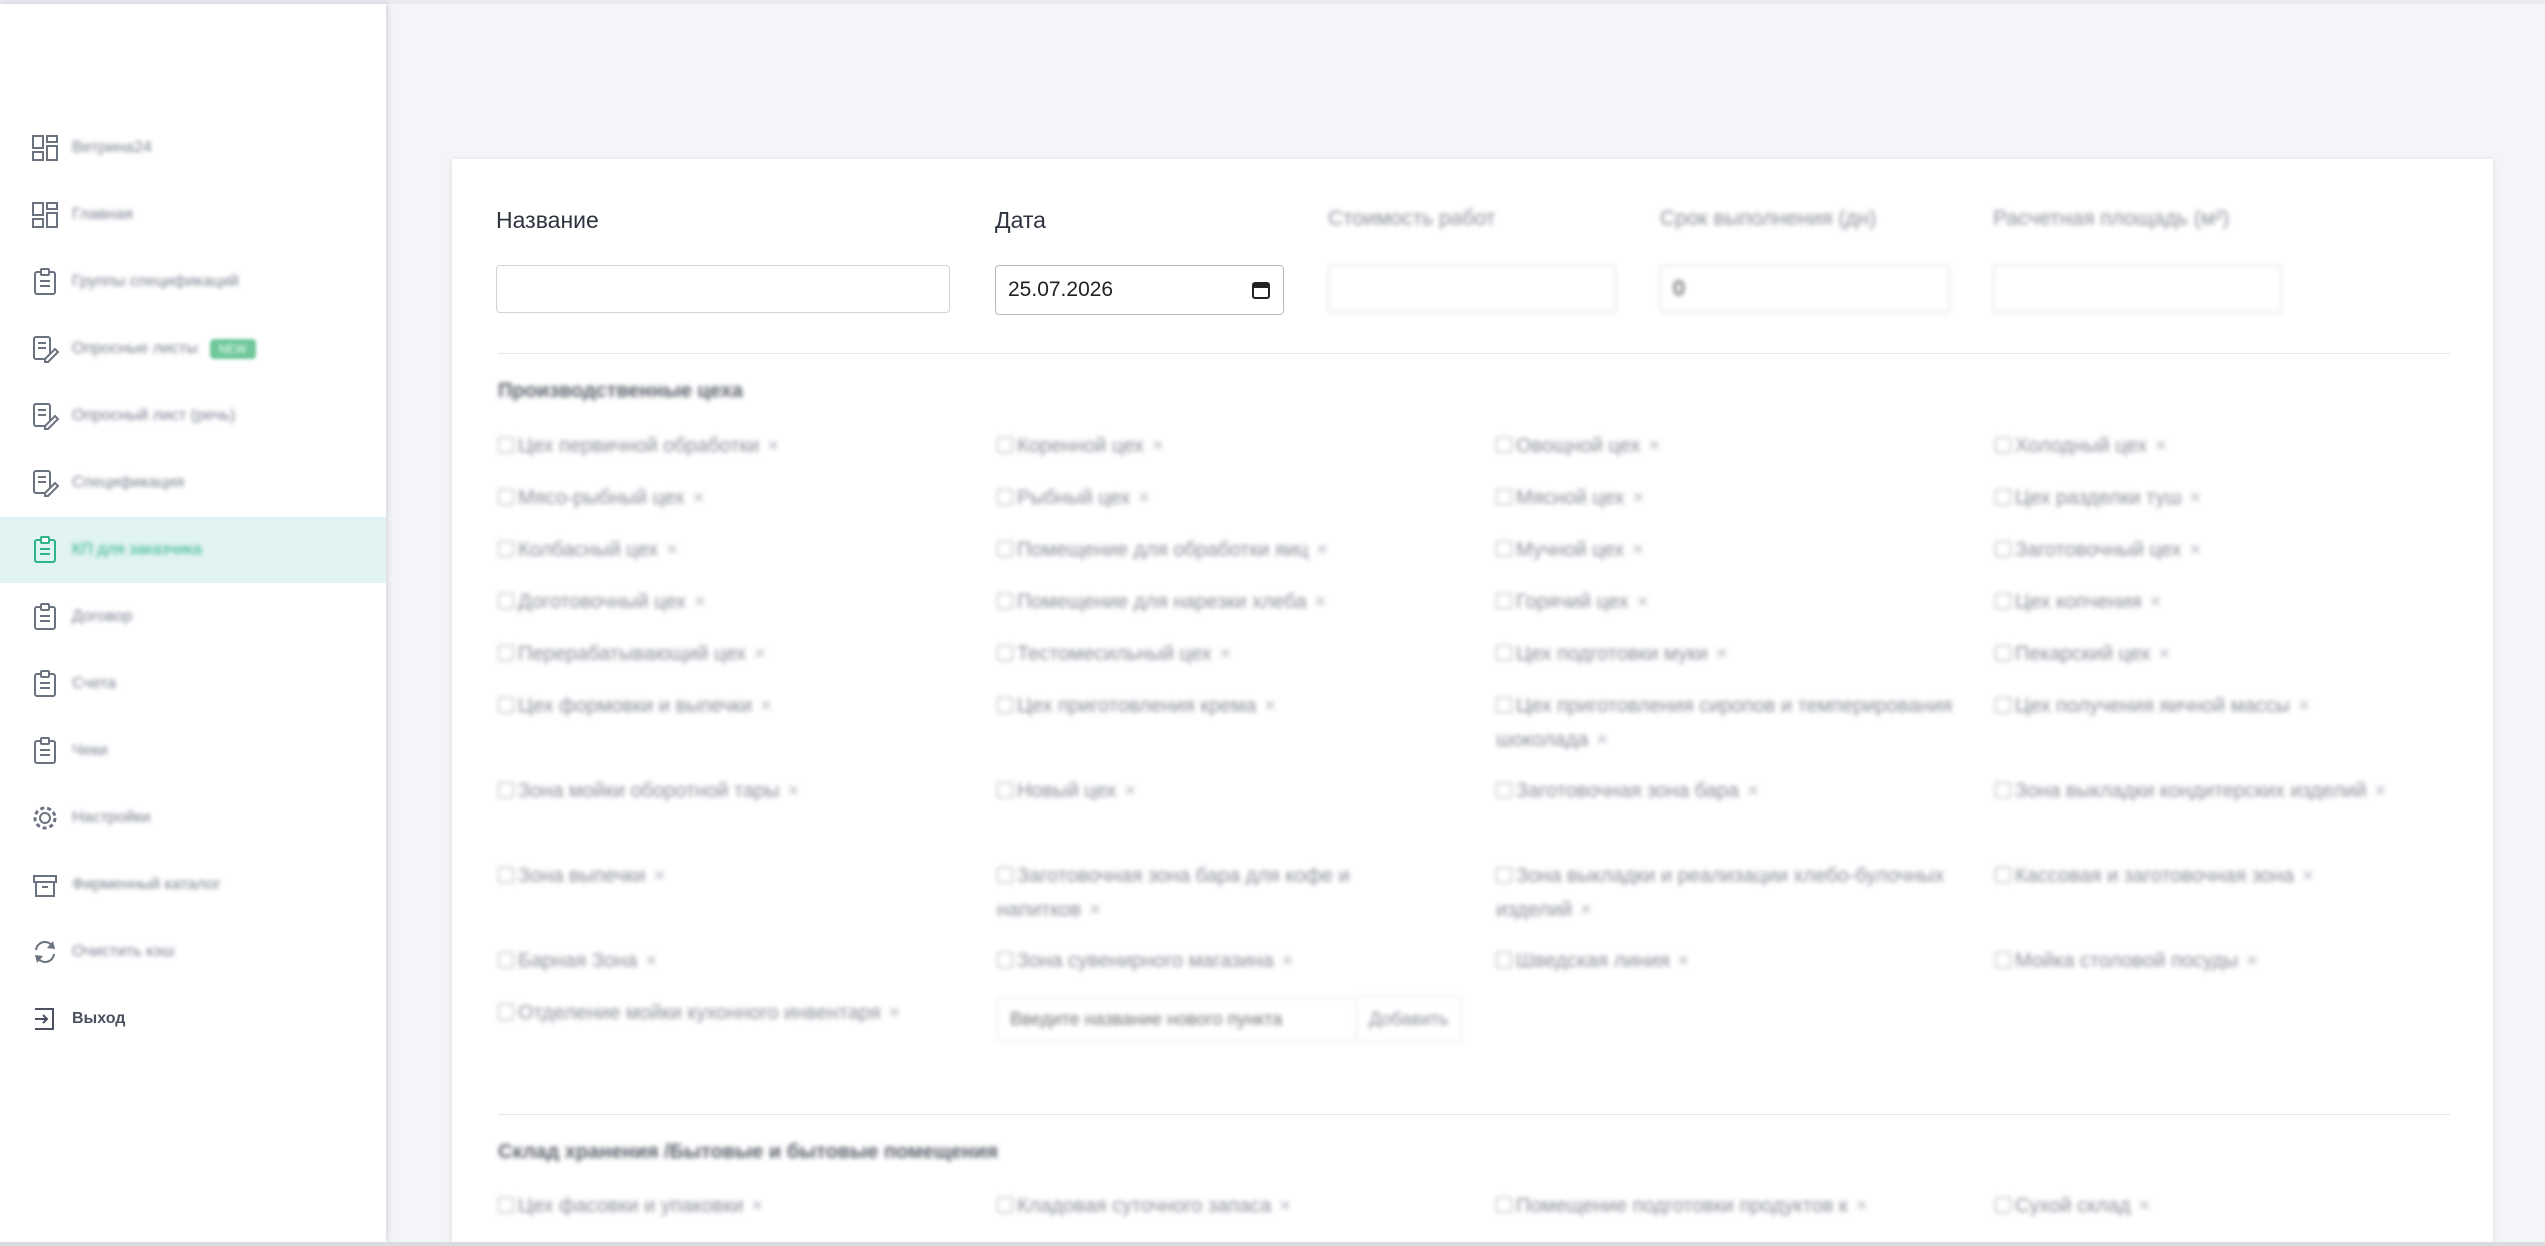 The height and width of the screenshot is (1246, 2545). Describe the element at coordinates (2225, 1206) in the screenshot. I see `checklist-item: Сухой склад ×` at that location.